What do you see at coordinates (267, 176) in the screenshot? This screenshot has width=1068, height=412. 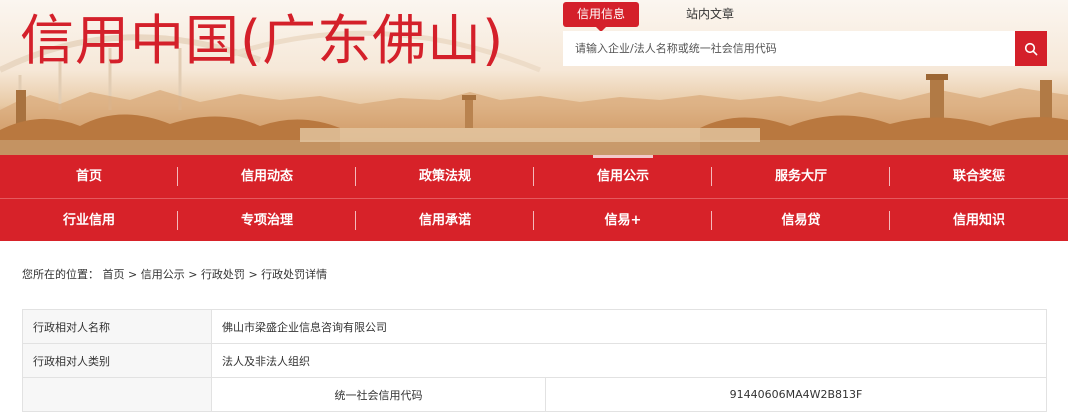 I see `nav-item-credit-news: 信用动态` at bounding box center [267, 176].